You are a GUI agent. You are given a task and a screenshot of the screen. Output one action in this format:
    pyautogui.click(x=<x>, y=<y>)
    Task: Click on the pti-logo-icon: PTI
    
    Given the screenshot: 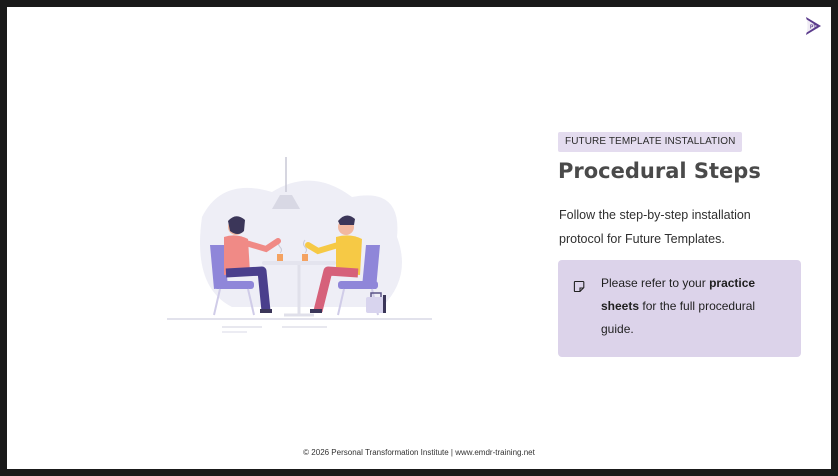 What is the action you would take?
    pyautogui.click(x=813, y=26)
    